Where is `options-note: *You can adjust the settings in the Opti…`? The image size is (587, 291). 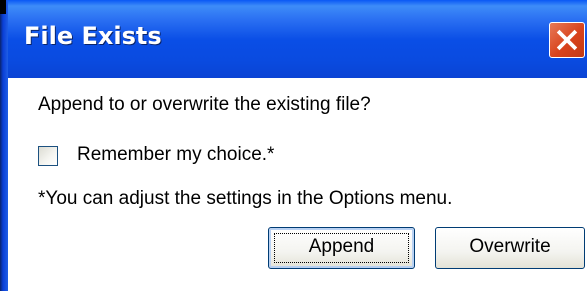
options-note: *You can adjust the settings in the Opti… is located at coordinates (245, 198).